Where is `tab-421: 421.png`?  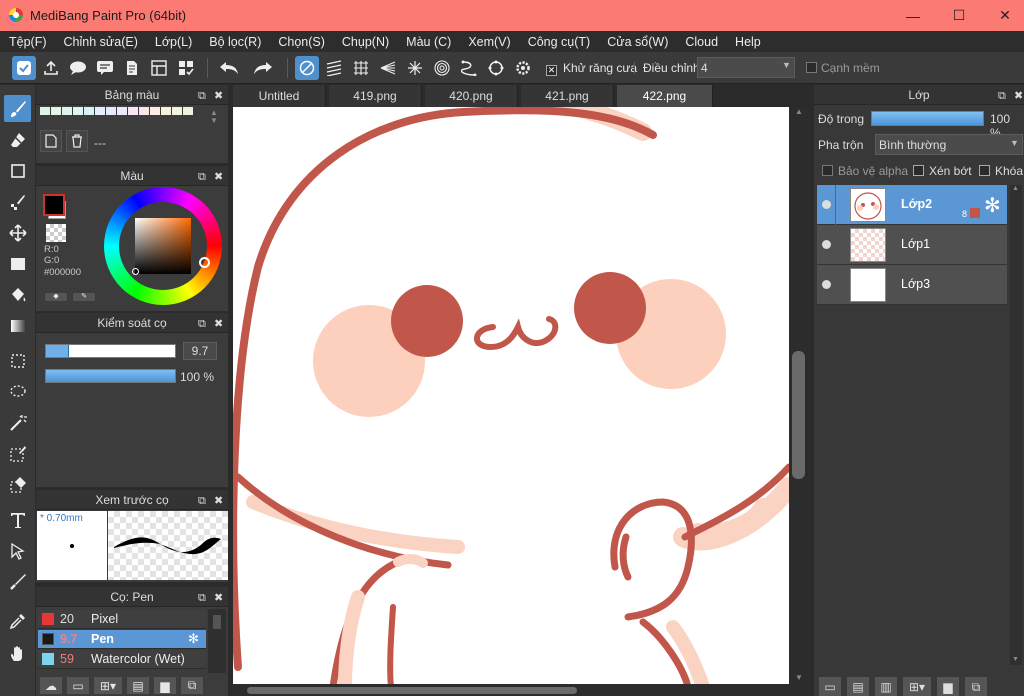 tab-421: 421.png is located at coordinates (567, 96).